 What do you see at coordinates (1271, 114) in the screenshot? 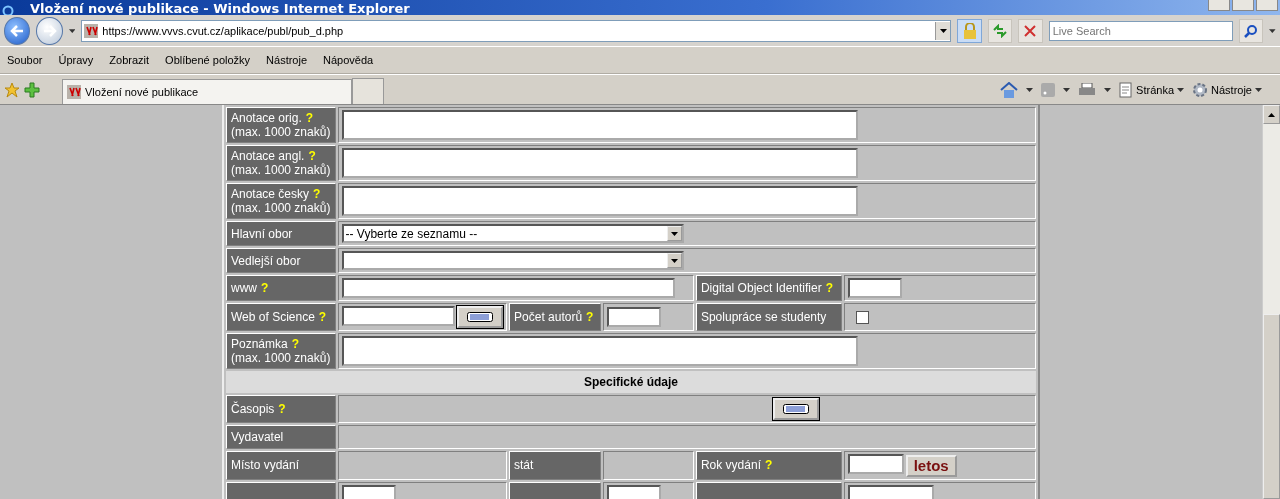
I see `scroll-up-icon` at bounding box center [1271, 114].